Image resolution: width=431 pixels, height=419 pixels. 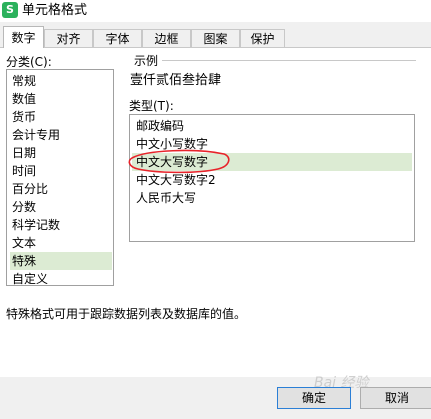 I want to click on category-item-text: 文本, so click(x=61, y=243).